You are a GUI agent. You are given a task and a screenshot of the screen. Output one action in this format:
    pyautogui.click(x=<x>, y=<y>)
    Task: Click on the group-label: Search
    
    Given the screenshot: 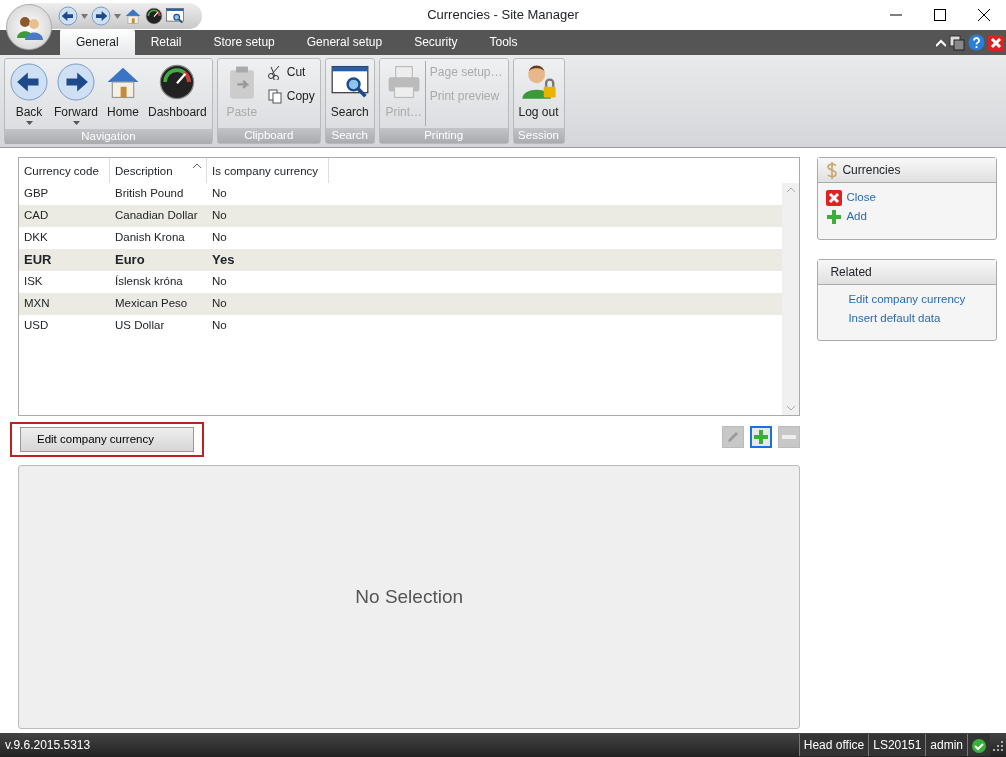 What is the action you would take?
    pyautogui.click(x=349, y=135)
    